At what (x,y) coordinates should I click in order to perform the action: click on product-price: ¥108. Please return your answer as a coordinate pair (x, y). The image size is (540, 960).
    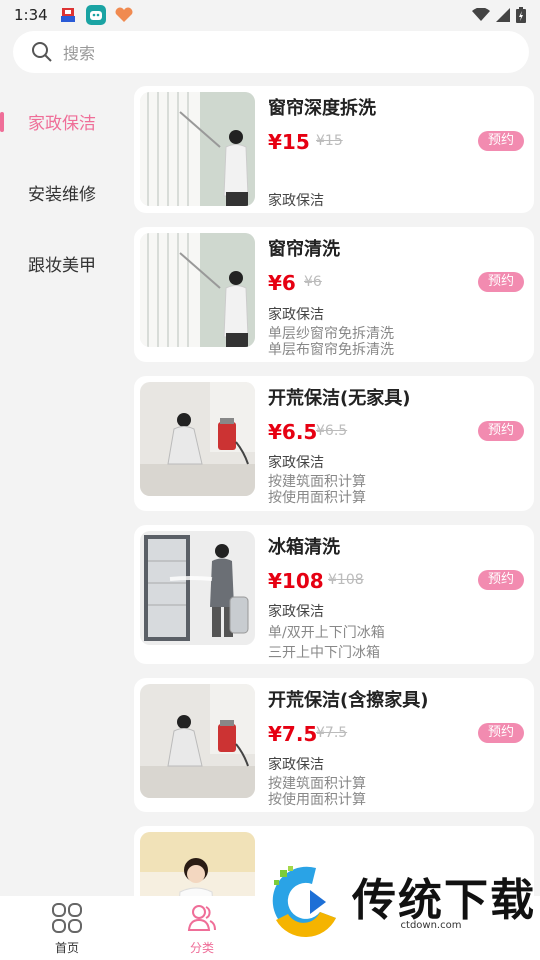
    Looking at the image, I should click on (296, 581).